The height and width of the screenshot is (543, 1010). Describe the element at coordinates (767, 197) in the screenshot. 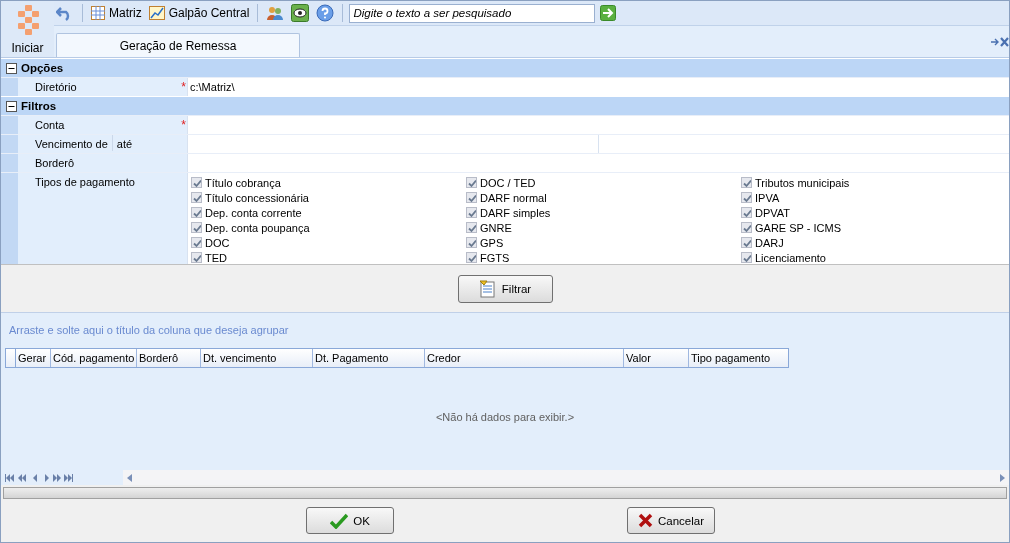

I see `checkbox-label: IPVA` at that location.